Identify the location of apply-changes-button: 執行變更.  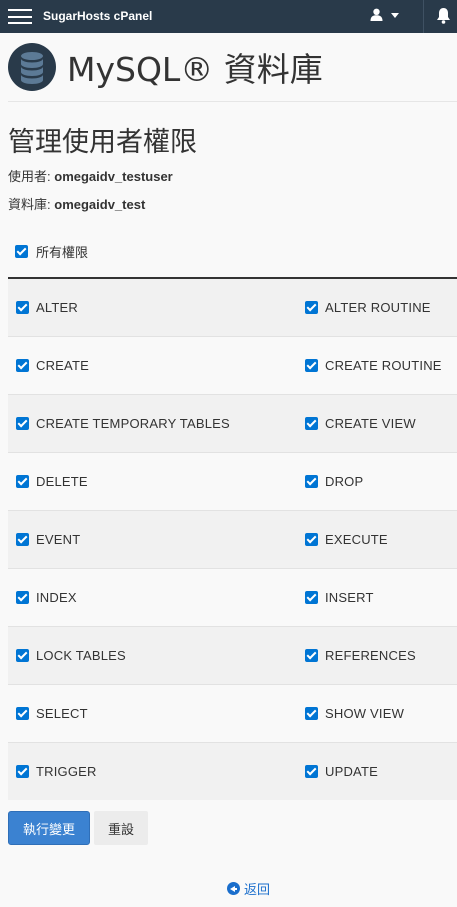
(49, 828).